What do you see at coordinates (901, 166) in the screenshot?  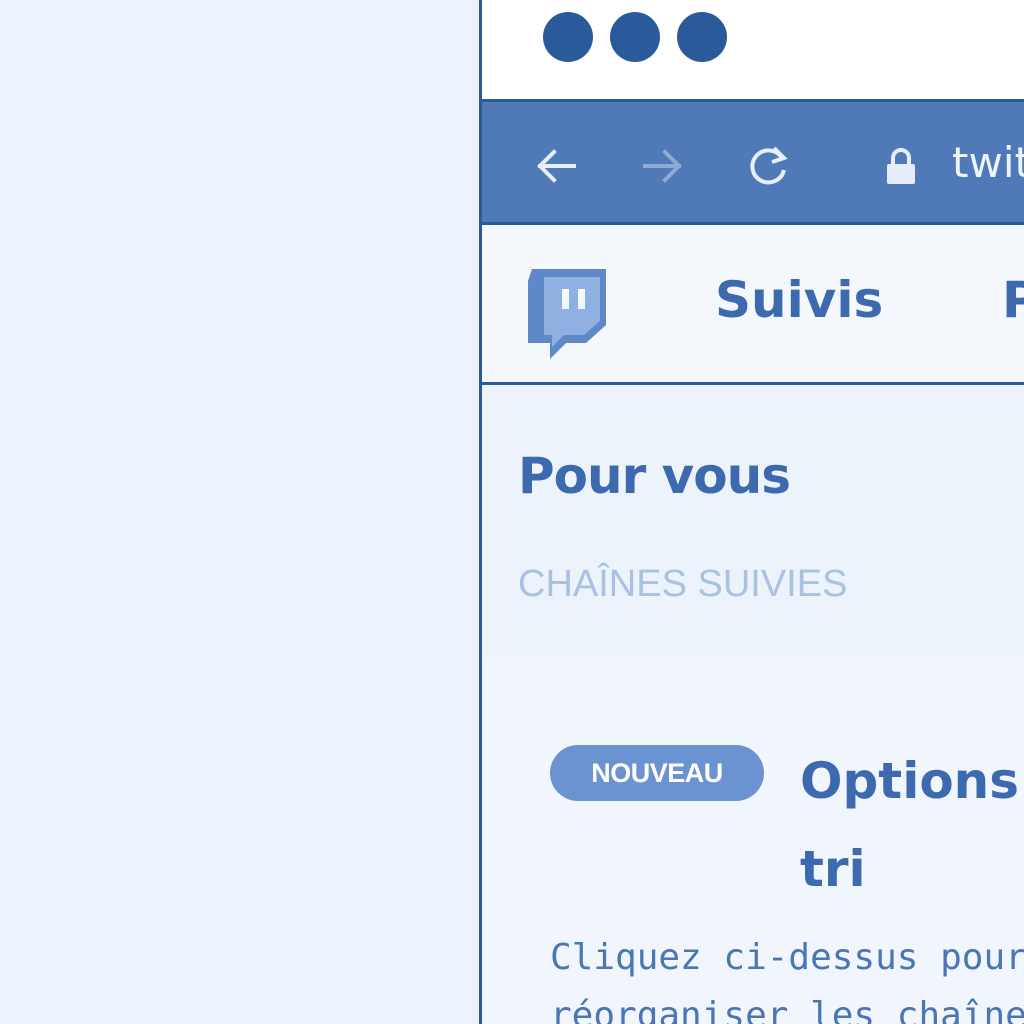 I see `lock-icon` at bounding box center [901, 166].